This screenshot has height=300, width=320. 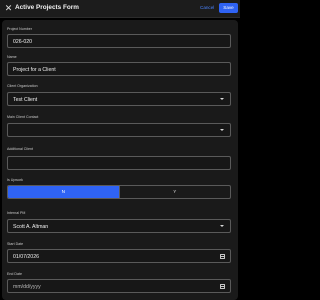 What do you see at coordinates (20, 149) in the screenshot?
I see `additional-client-label: Additional Client` at bounding box center [20, 149].